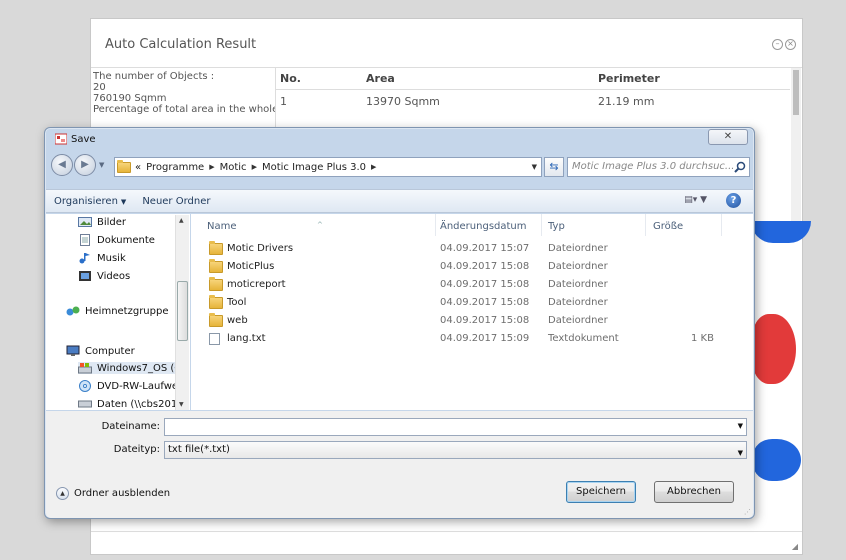  Describe the element at coordinates (668, 226) in the screenshot. I see `col-size: Größe` at that location.